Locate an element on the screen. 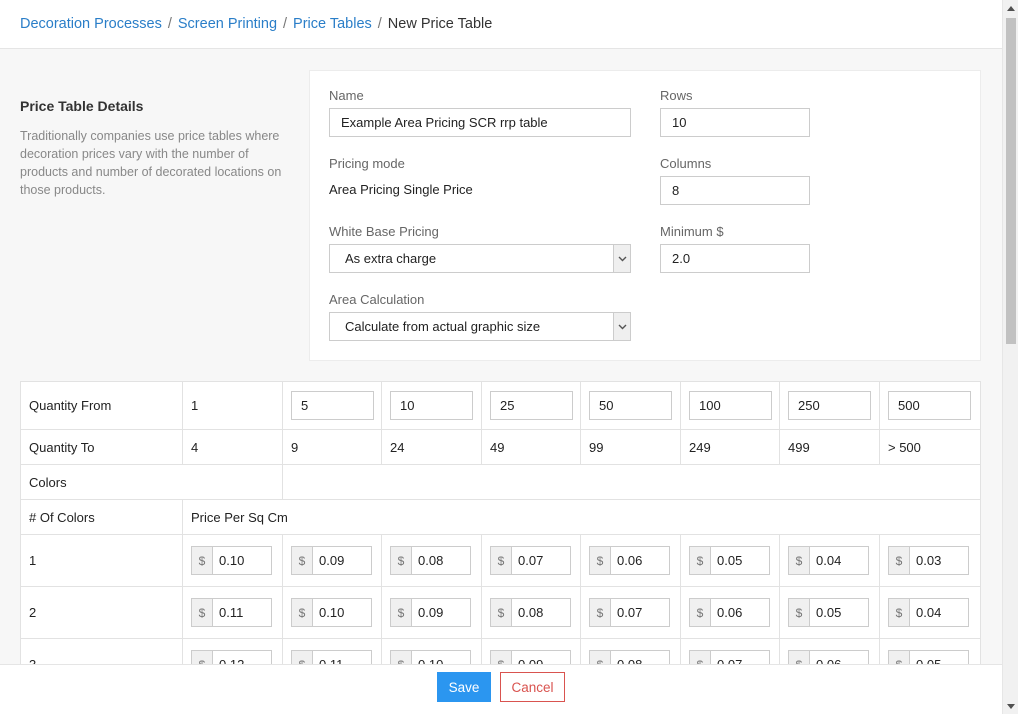  price-cell: $0.03 is located at coordinates (930, 560).